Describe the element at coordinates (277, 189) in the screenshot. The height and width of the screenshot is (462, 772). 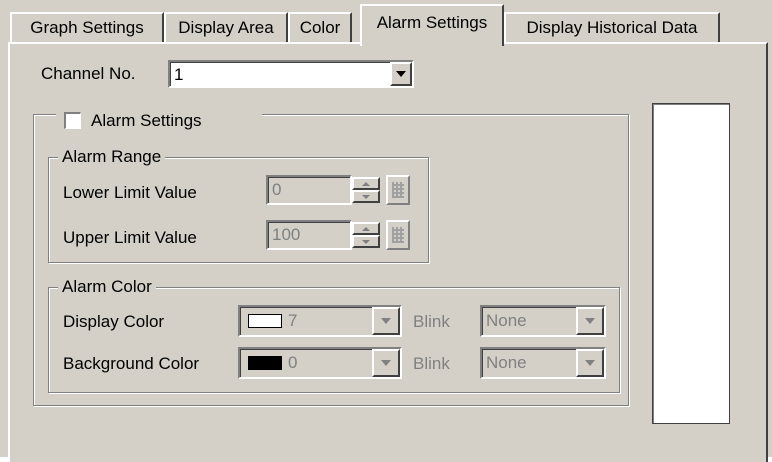
I see `lower-limit-value: 0` at that location.